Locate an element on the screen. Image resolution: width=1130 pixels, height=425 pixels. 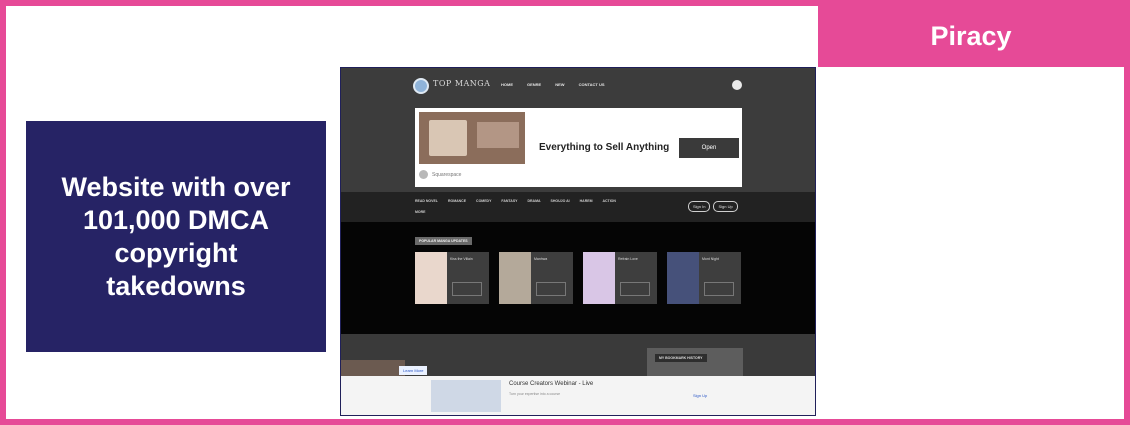
ad-brand-name: Squarespace is located at coordinates (447, 174).